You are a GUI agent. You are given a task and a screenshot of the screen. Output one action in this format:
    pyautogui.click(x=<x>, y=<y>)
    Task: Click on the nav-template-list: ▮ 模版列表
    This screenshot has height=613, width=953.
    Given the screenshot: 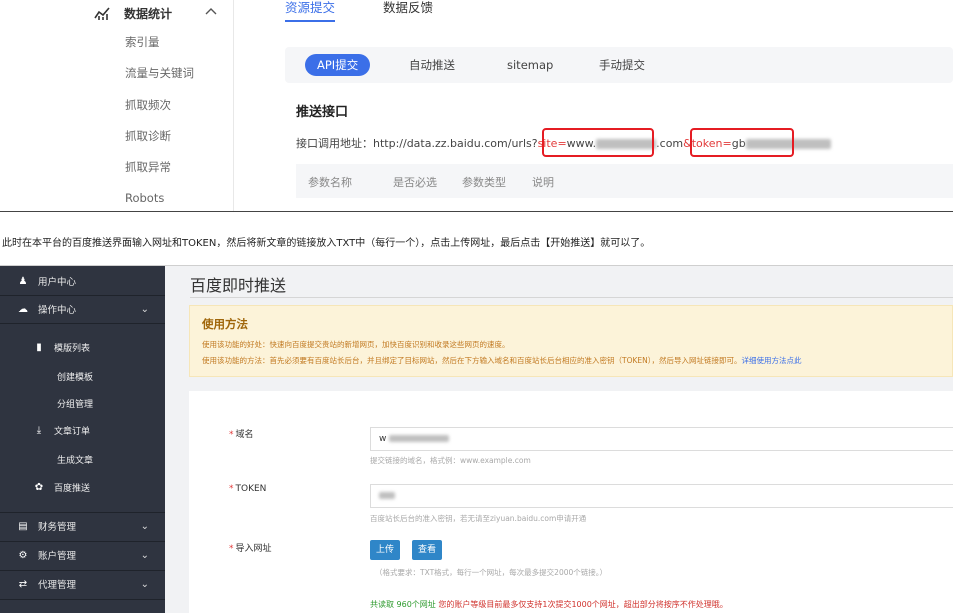 What is the action you would take?
    pyautogui.click(x=82, y=347)
    